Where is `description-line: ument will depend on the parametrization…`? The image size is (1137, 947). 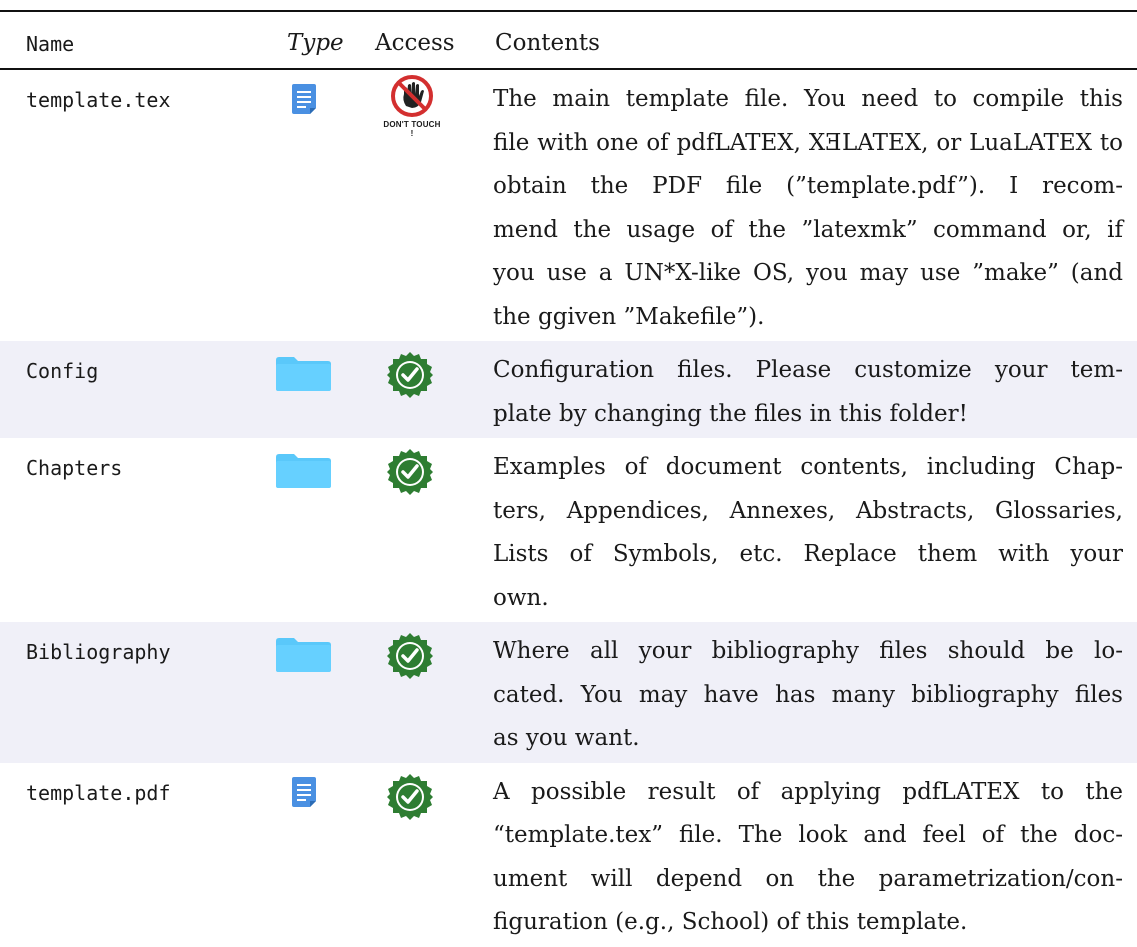
description-line: ument will depend on the parametrization… is located at coordinates (808, 878).